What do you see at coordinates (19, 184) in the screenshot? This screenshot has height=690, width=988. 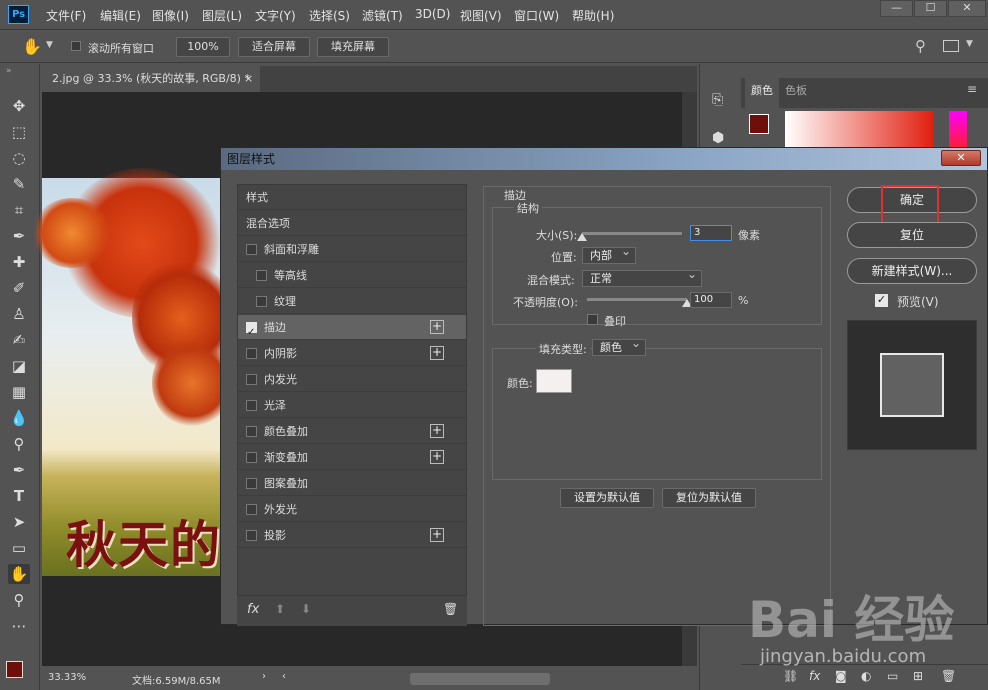 I see `quick-select-tool-icon: ✎` at bounding box center [19, 184].